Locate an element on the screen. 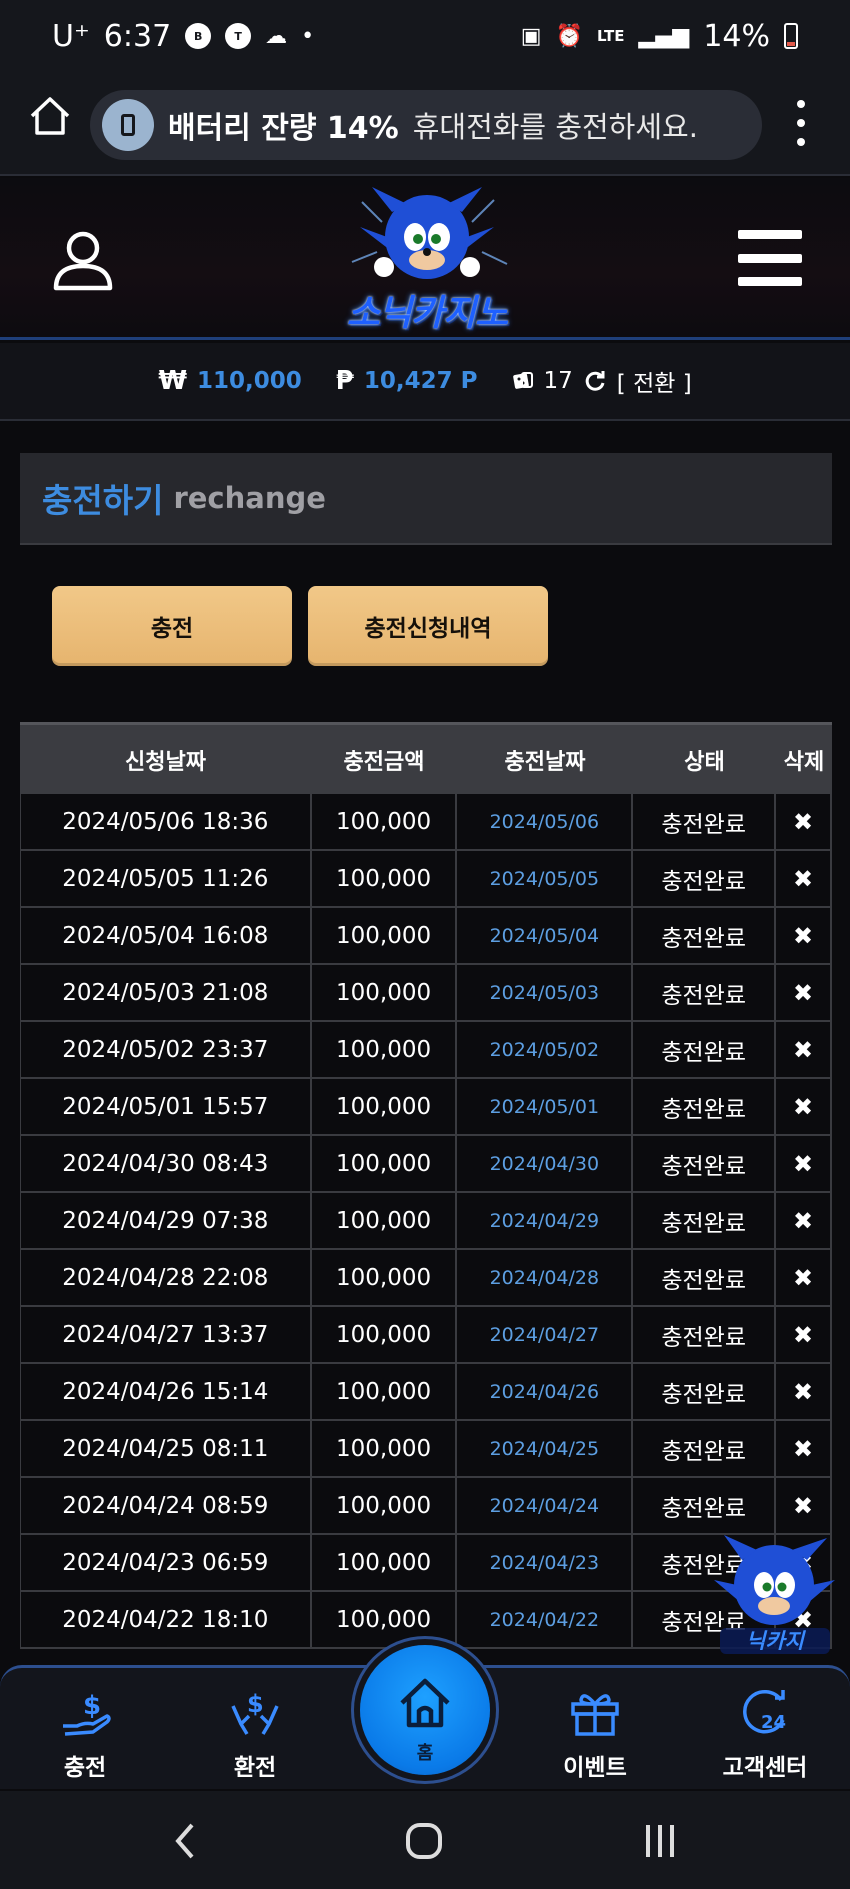 This screenshot has height=1889, width=850. browser-bar: 배터리 잔량 14% 휴대전화를 충전하세요. is located at coordinates (425, 124).